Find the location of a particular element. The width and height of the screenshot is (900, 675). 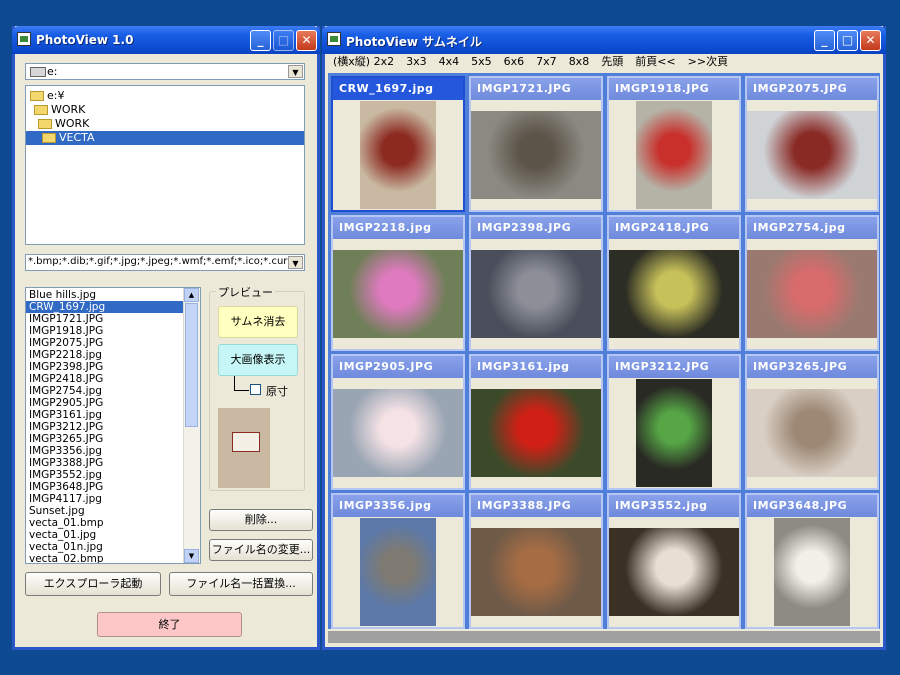

thumbnail-tile: IMGP3265.JPG is located at coordinates (812, 422).